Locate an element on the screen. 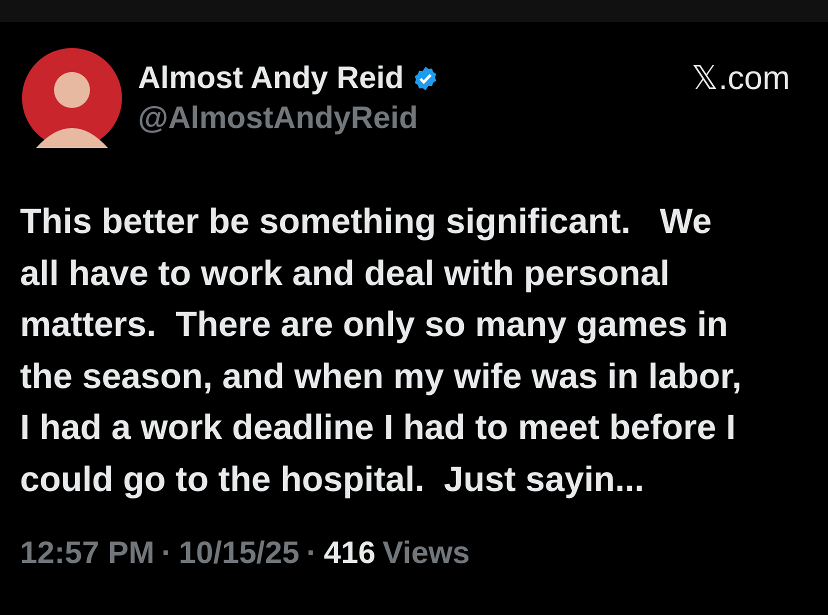  avatar-icon is located at coordinates (72, 98).